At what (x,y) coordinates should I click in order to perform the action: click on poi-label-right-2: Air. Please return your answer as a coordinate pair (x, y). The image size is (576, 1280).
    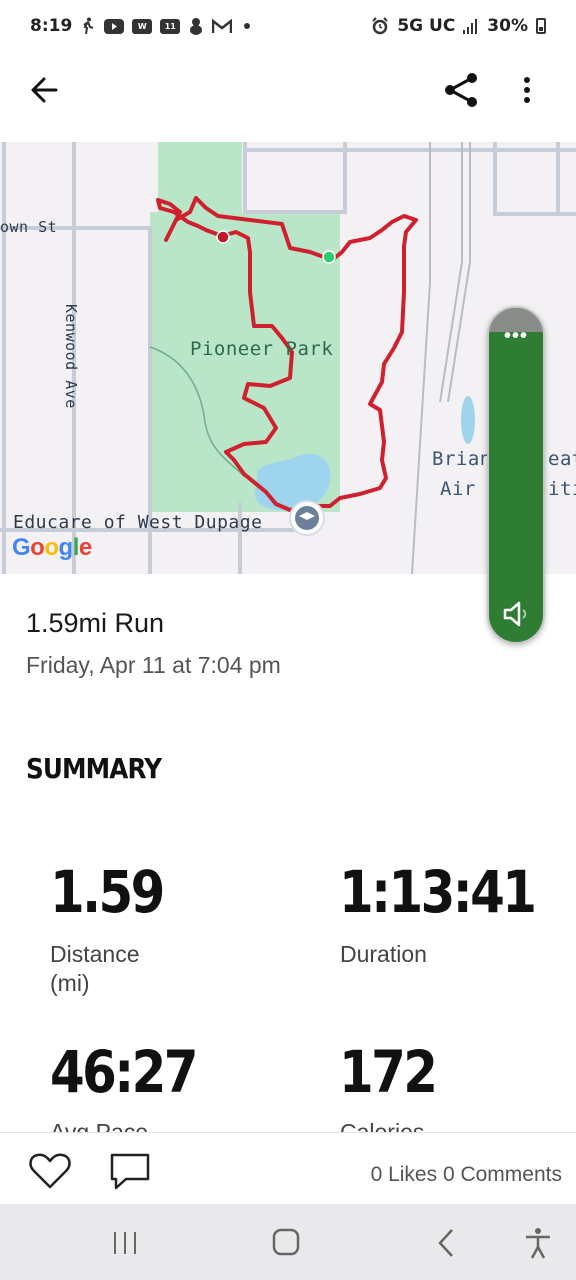
    Looking at the image, I should click on (458, 489).